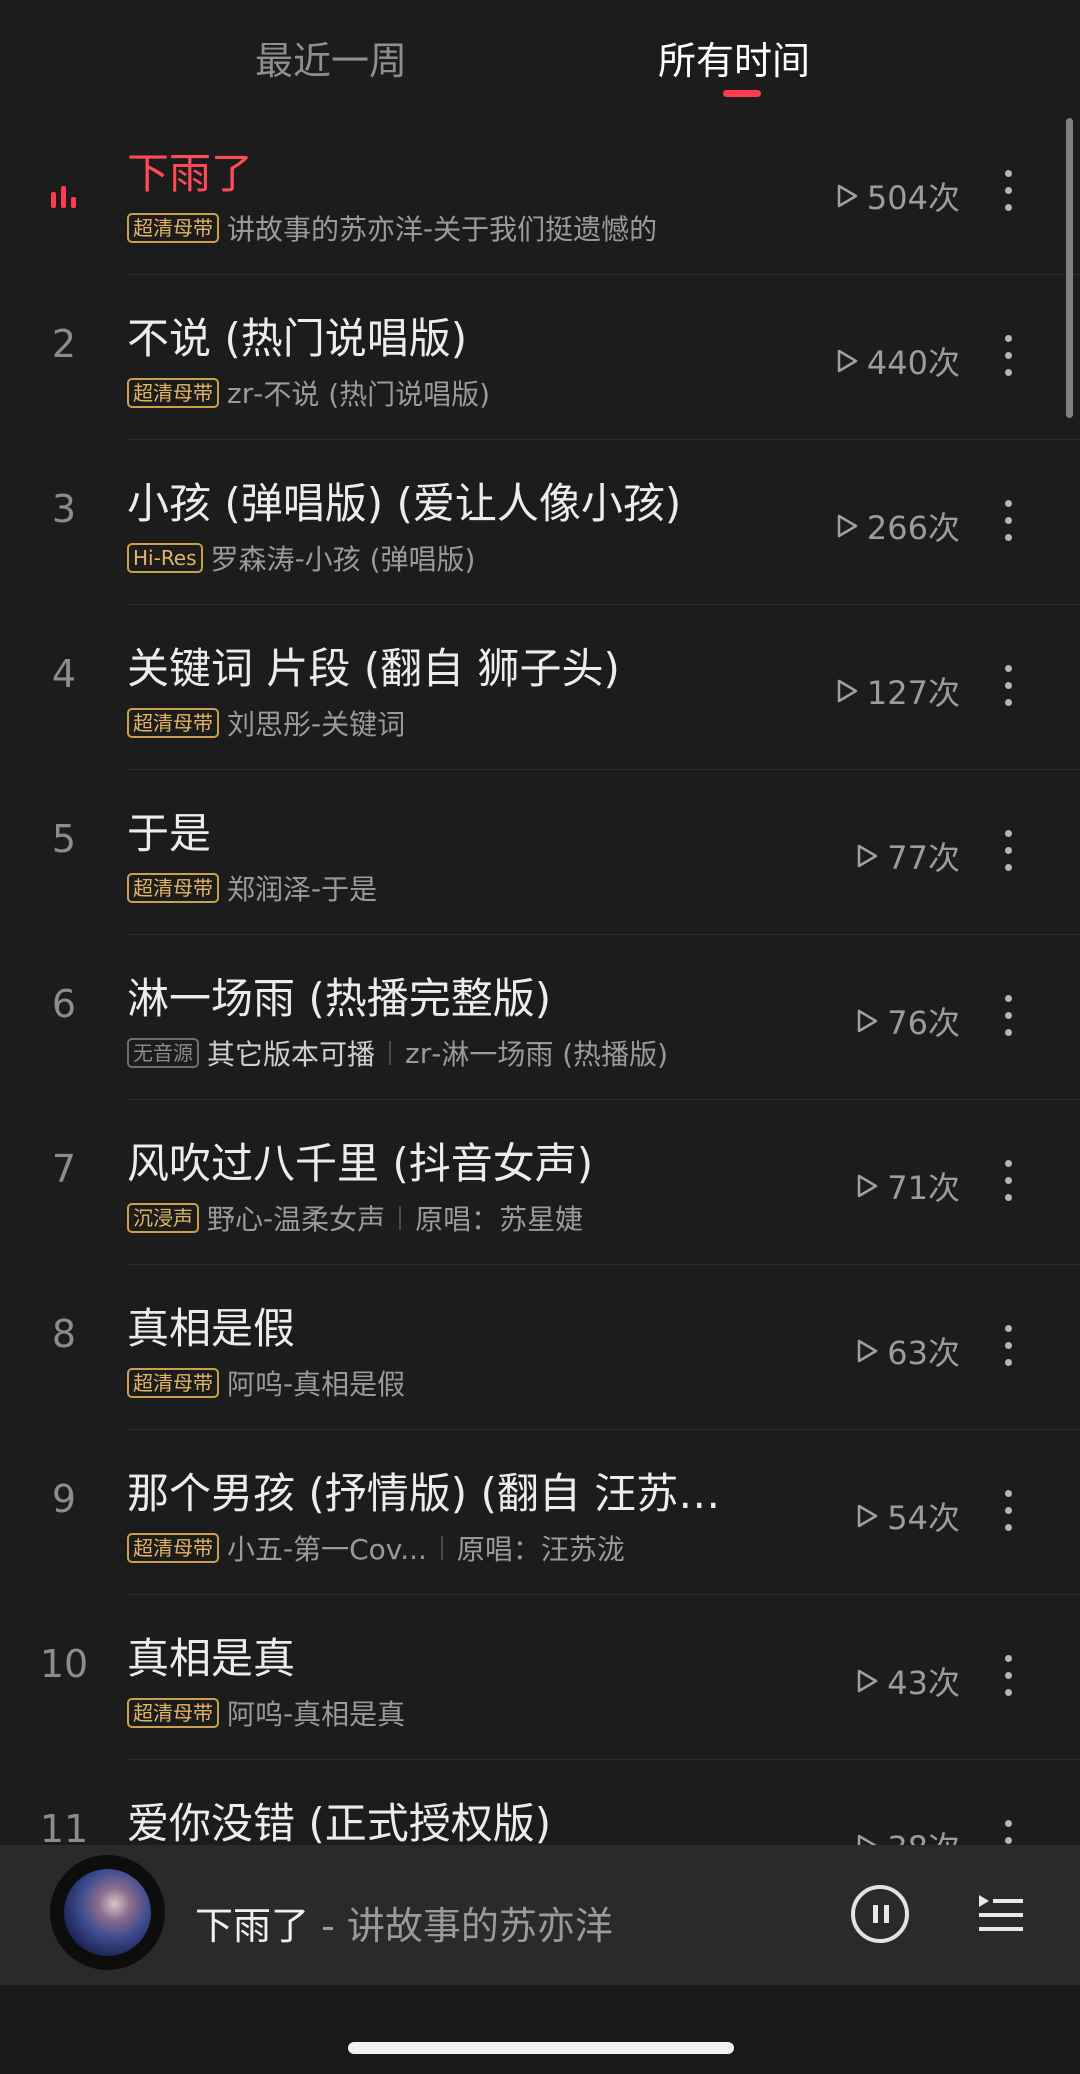 This screenshot has height=2074, width=1080. Describe the element at coordinates (555, 1054) in the screenshot. I see `song-album: 淋一场雨 (热播版)` at that location.